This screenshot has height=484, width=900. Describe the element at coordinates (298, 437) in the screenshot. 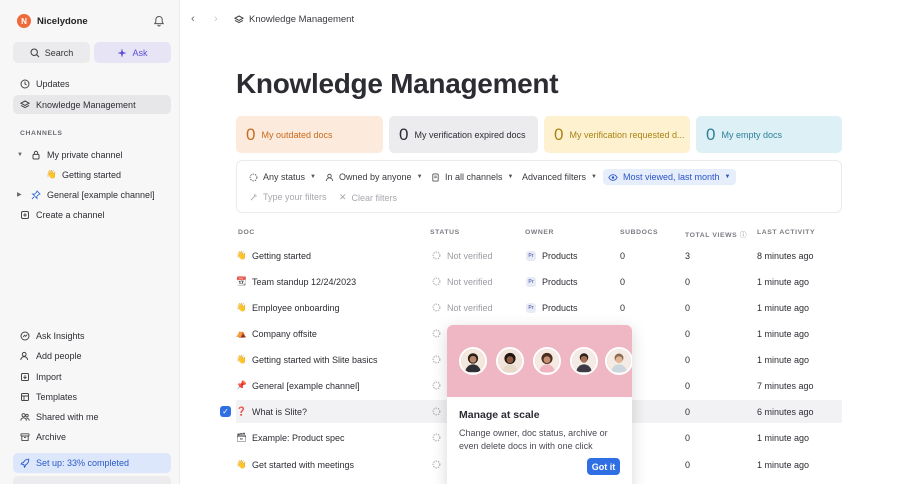

I see `doc-title: Example: Product spec` at that location.